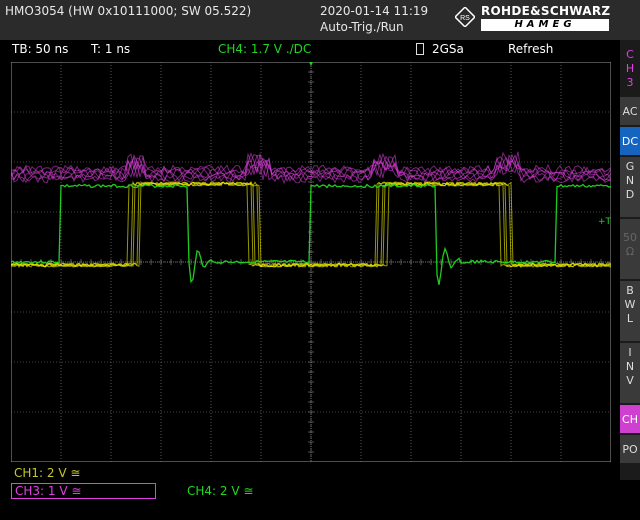 Image resolution: width=640 pixels, height=520 pixels. I want to click on ohm-char: Ω, so click(630, 251).